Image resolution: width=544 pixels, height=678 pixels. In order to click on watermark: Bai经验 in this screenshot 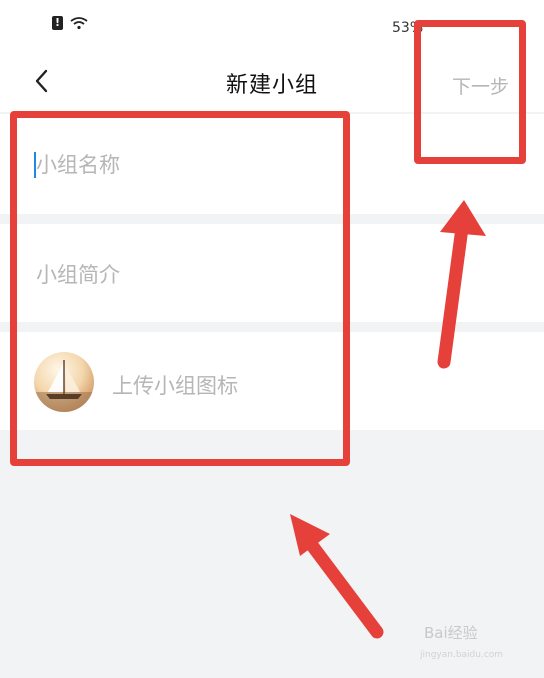, I will do `click(451, 633)`.